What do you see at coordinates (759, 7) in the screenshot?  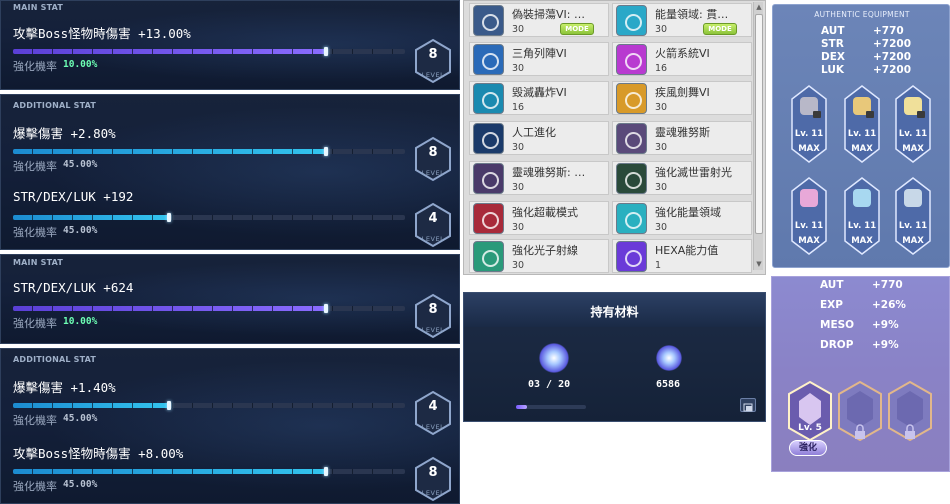 I see `scroll-up-icon: ▲` at bounding box center [759, 7].